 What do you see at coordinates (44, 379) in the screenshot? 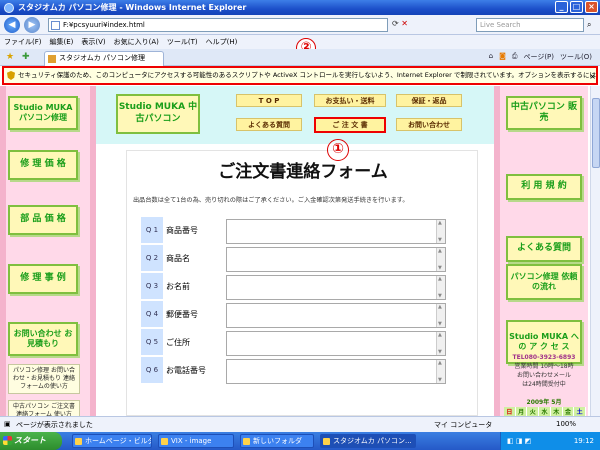
I see `left-info-repair-form: パソコン修理 お問い合わせ・お見積もり 連絡フォームの使い方` at bounding box center [44, 379].